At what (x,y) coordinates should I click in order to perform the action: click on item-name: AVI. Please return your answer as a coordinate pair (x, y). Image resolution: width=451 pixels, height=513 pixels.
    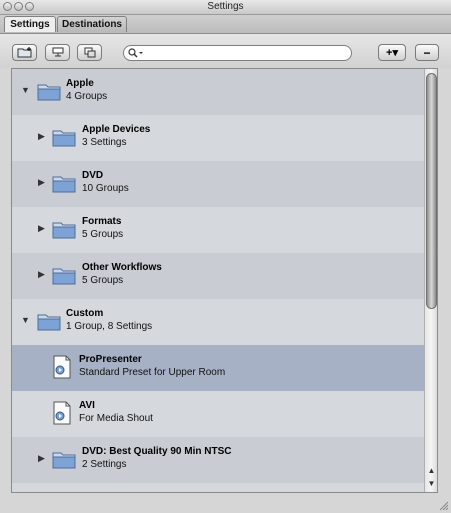
    Looking at the image, I should click on (87, 405).